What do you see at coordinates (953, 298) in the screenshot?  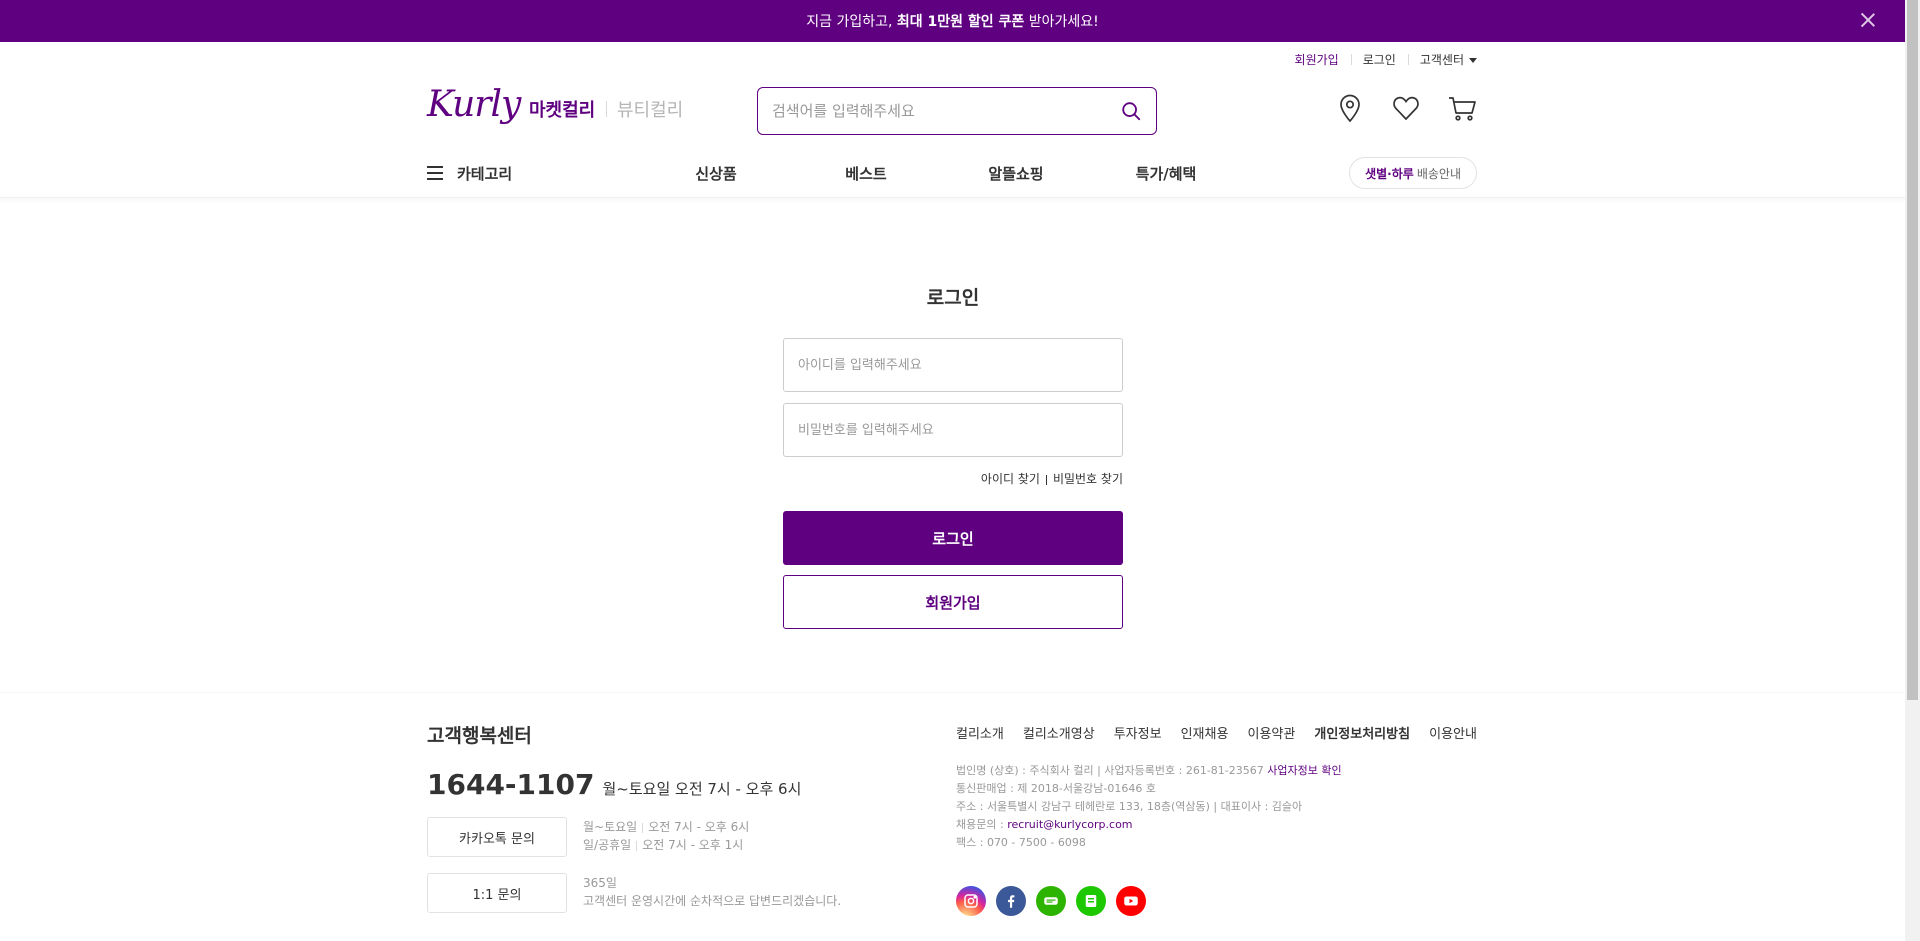 I see `login-title: 로그인` at bounding box center [953, 298].